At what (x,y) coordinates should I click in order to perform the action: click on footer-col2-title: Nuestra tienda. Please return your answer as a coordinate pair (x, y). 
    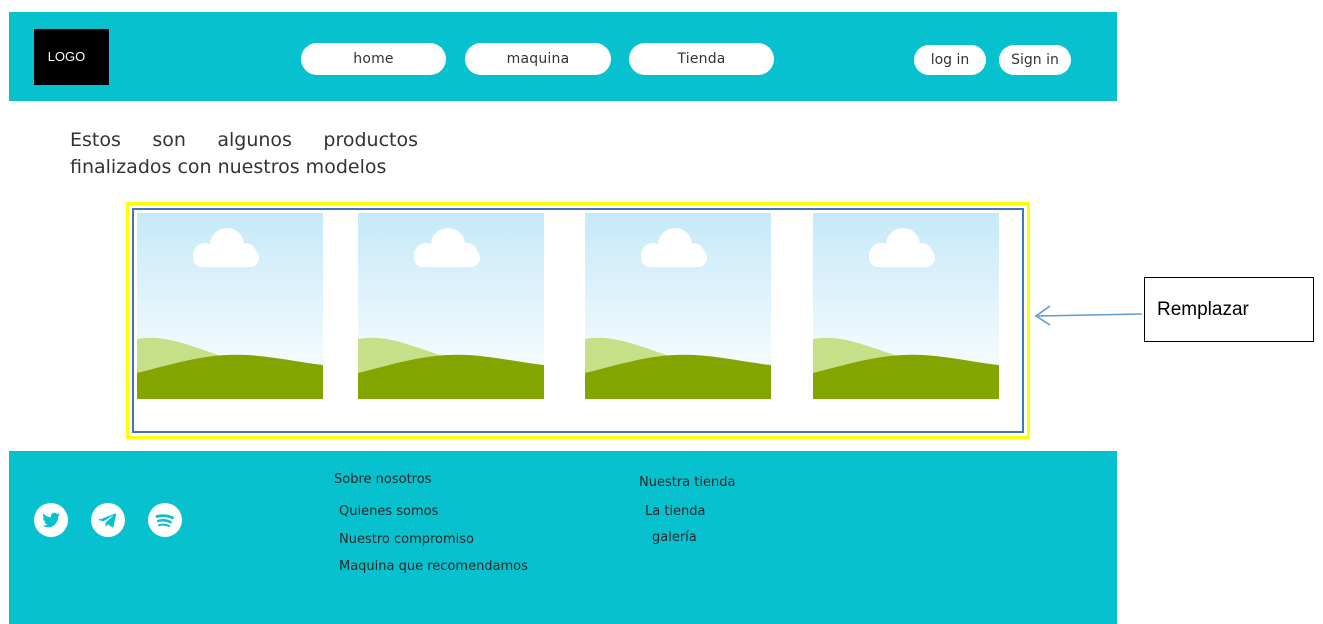
    Looking at the image, I should click on (687, 482).